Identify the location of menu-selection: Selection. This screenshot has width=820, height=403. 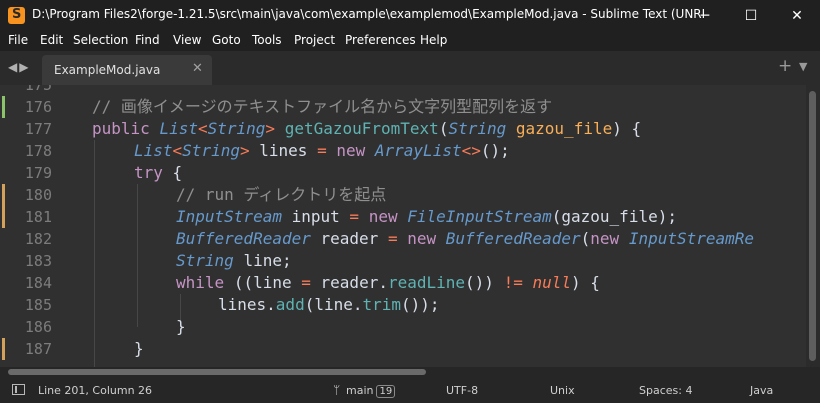
(100, 40).